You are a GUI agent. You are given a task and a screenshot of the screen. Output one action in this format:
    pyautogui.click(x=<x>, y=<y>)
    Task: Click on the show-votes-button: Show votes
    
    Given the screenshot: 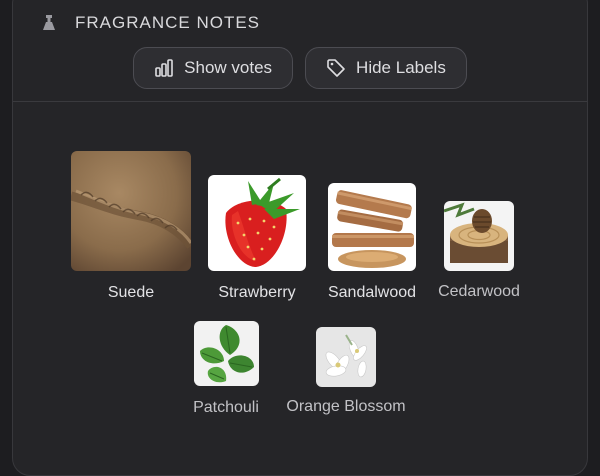 What is the action you would take?
    pyautogui.click(x=213, y=68)
    